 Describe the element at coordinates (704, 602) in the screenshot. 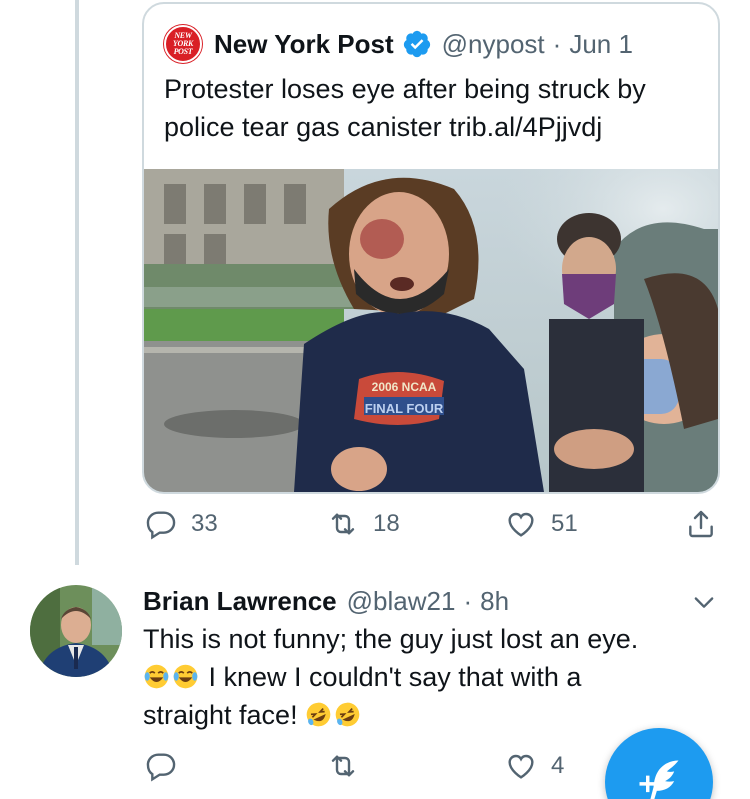

I see `chevron-down-icon` at that location.